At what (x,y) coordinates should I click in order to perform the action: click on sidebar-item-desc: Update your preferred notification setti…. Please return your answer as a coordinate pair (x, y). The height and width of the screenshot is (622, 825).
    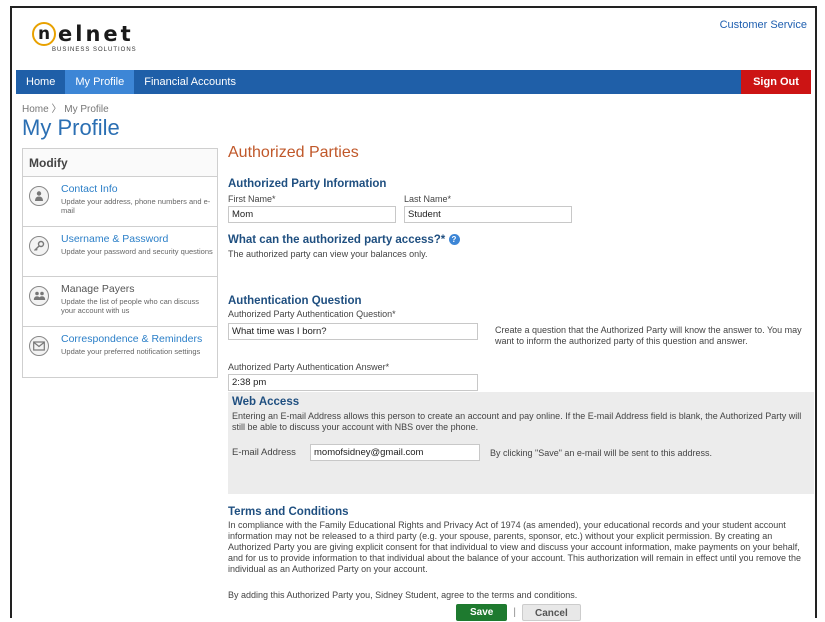
    Looking at the image, I should click on (131, 351).